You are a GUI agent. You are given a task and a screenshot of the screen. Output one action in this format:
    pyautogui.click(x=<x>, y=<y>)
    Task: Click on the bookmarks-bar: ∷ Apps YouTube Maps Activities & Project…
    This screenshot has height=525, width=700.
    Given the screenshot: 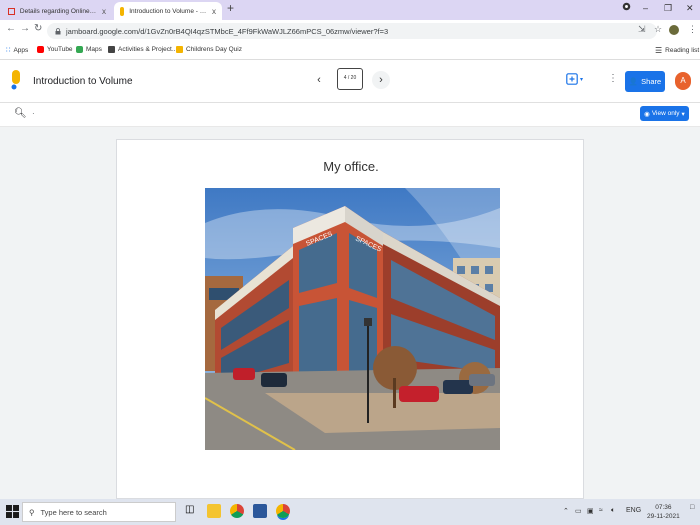 What is the action you would take?
    pyautogui.click(x=350, y=51)
    